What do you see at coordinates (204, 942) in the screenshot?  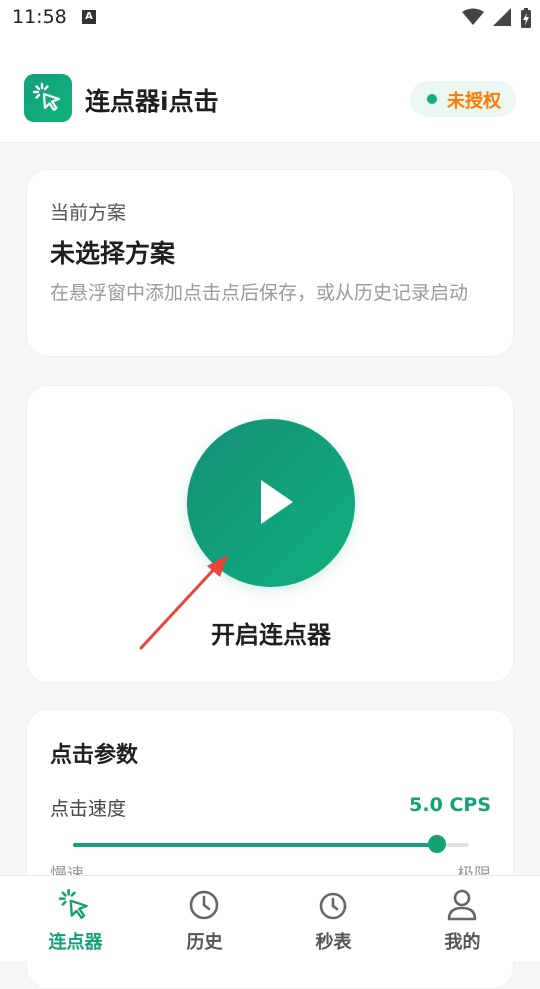 I see `nav-label: 历史` at bounding box center [204, 942].